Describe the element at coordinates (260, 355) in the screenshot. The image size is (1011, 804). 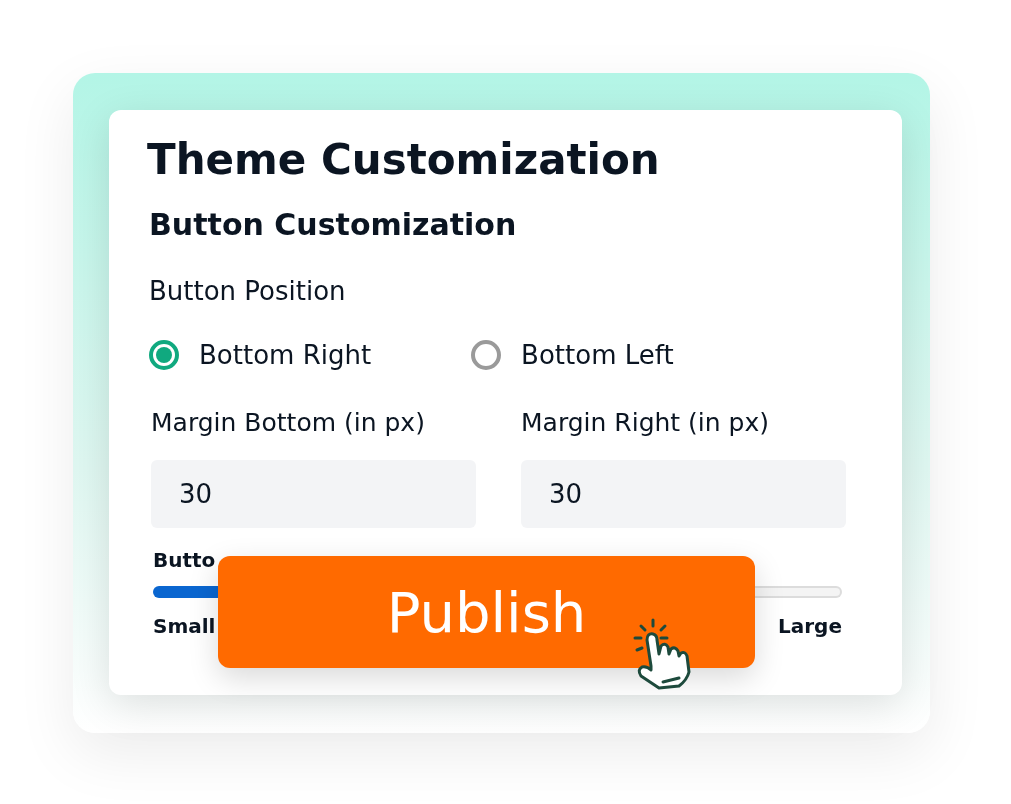
I see `radio-option: Bottom Right` at that location.